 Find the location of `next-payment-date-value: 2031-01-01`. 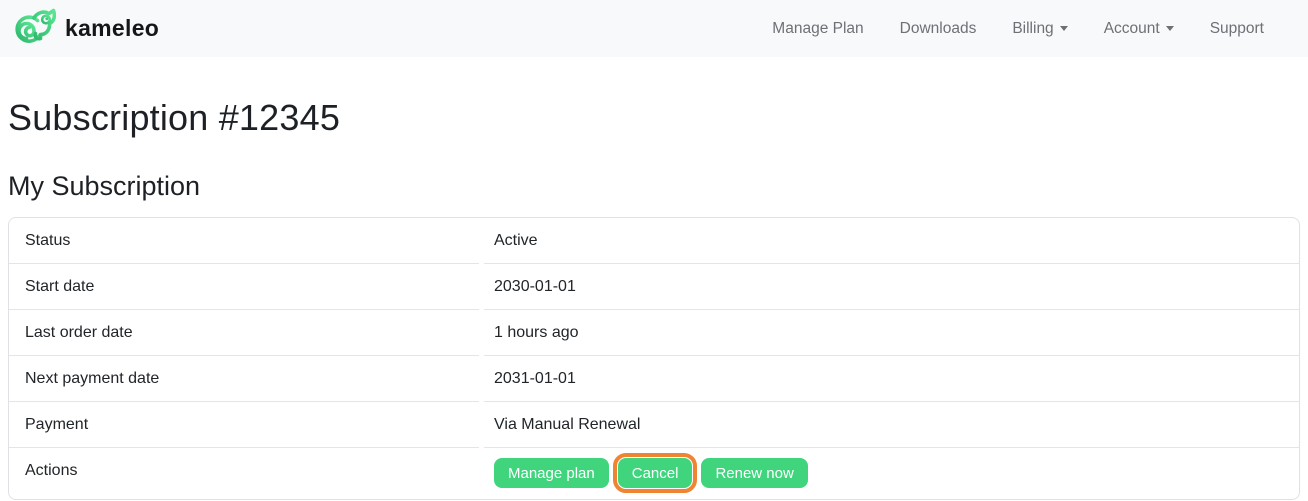

next-payment-date-value: 2031-01-01 is located at coordinates (891, 379).